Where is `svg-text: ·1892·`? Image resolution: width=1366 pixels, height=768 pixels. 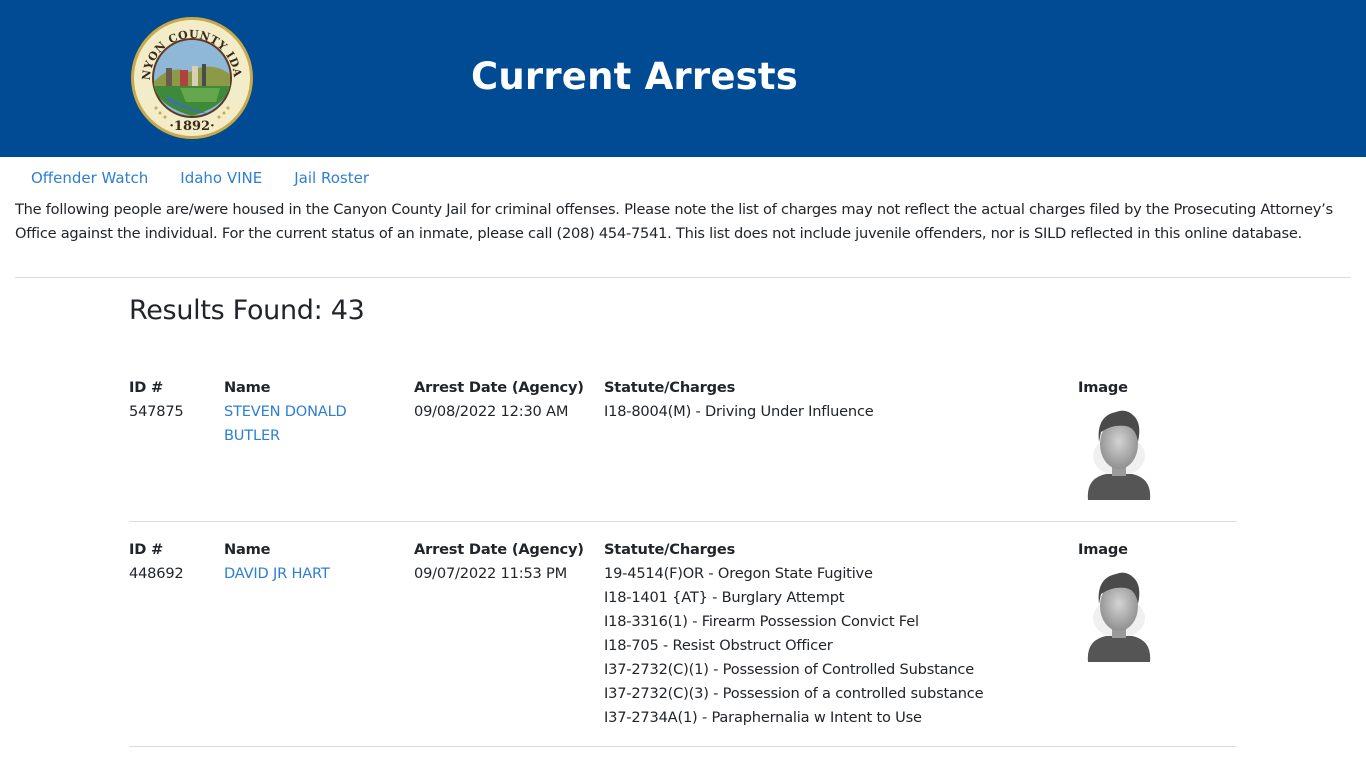
svg-text: ·1892· is located at coordinates (191, 126).